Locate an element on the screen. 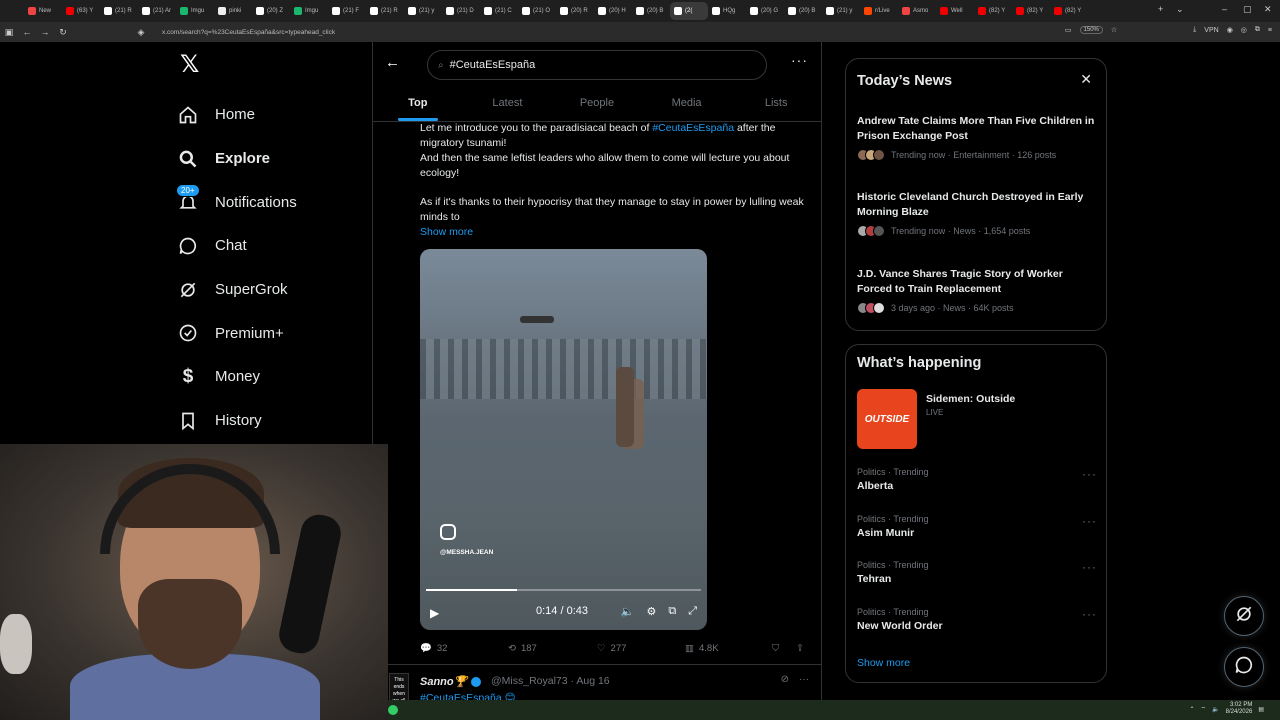 This screenshot has width=1280, height=720. back-icon: ← is located at coordinates (27, 32).